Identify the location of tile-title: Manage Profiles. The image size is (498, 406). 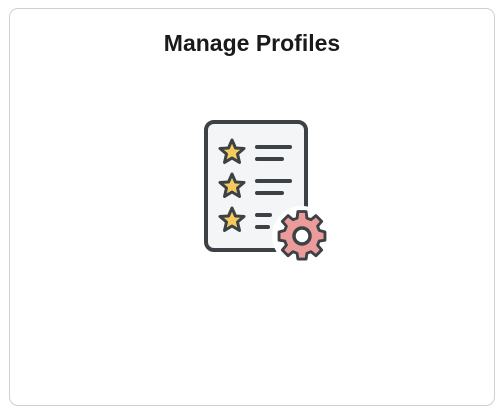
(252, 43).